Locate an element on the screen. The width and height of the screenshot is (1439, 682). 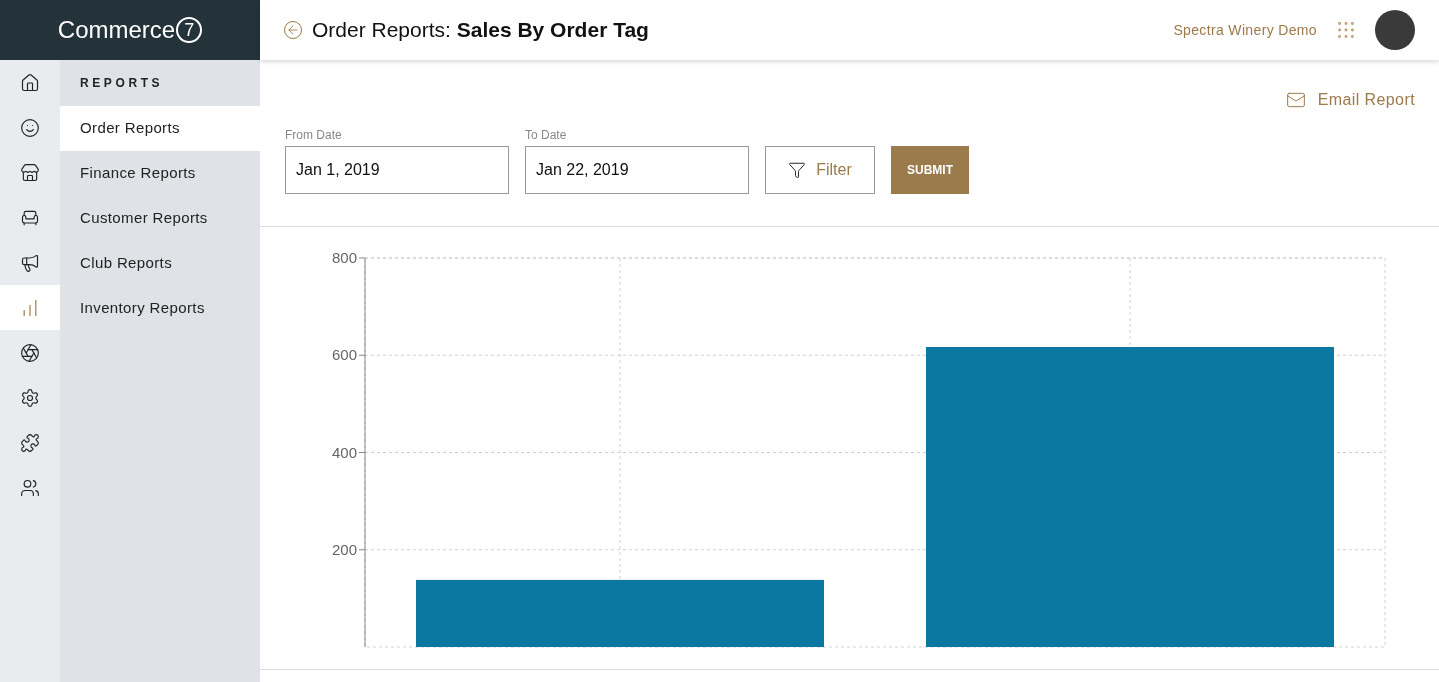
submenu-item: Finance Reports is located at coordinates (160, 173).